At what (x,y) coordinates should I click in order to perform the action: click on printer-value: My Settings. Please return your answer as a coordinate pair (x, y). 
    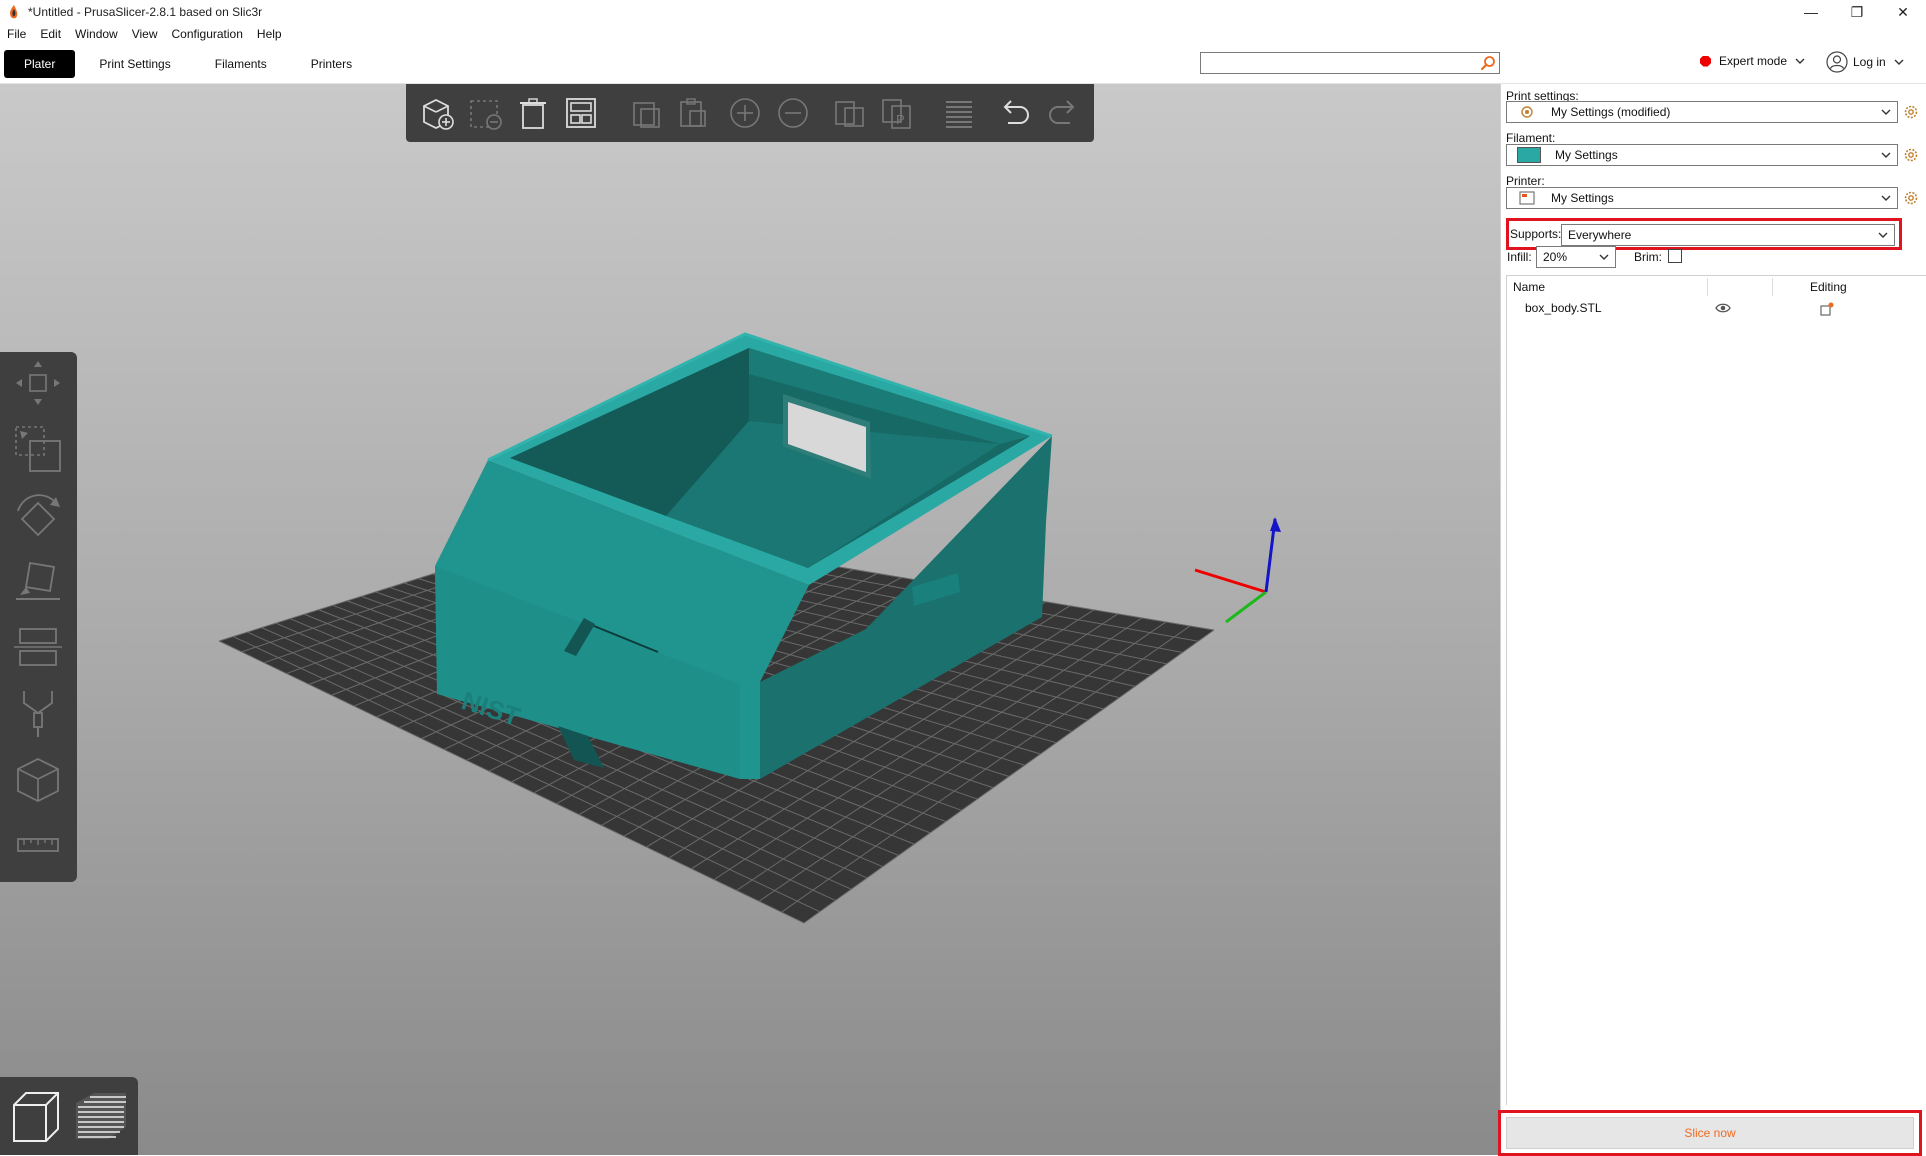
    Looking at the image, I should click on (1582, 198).